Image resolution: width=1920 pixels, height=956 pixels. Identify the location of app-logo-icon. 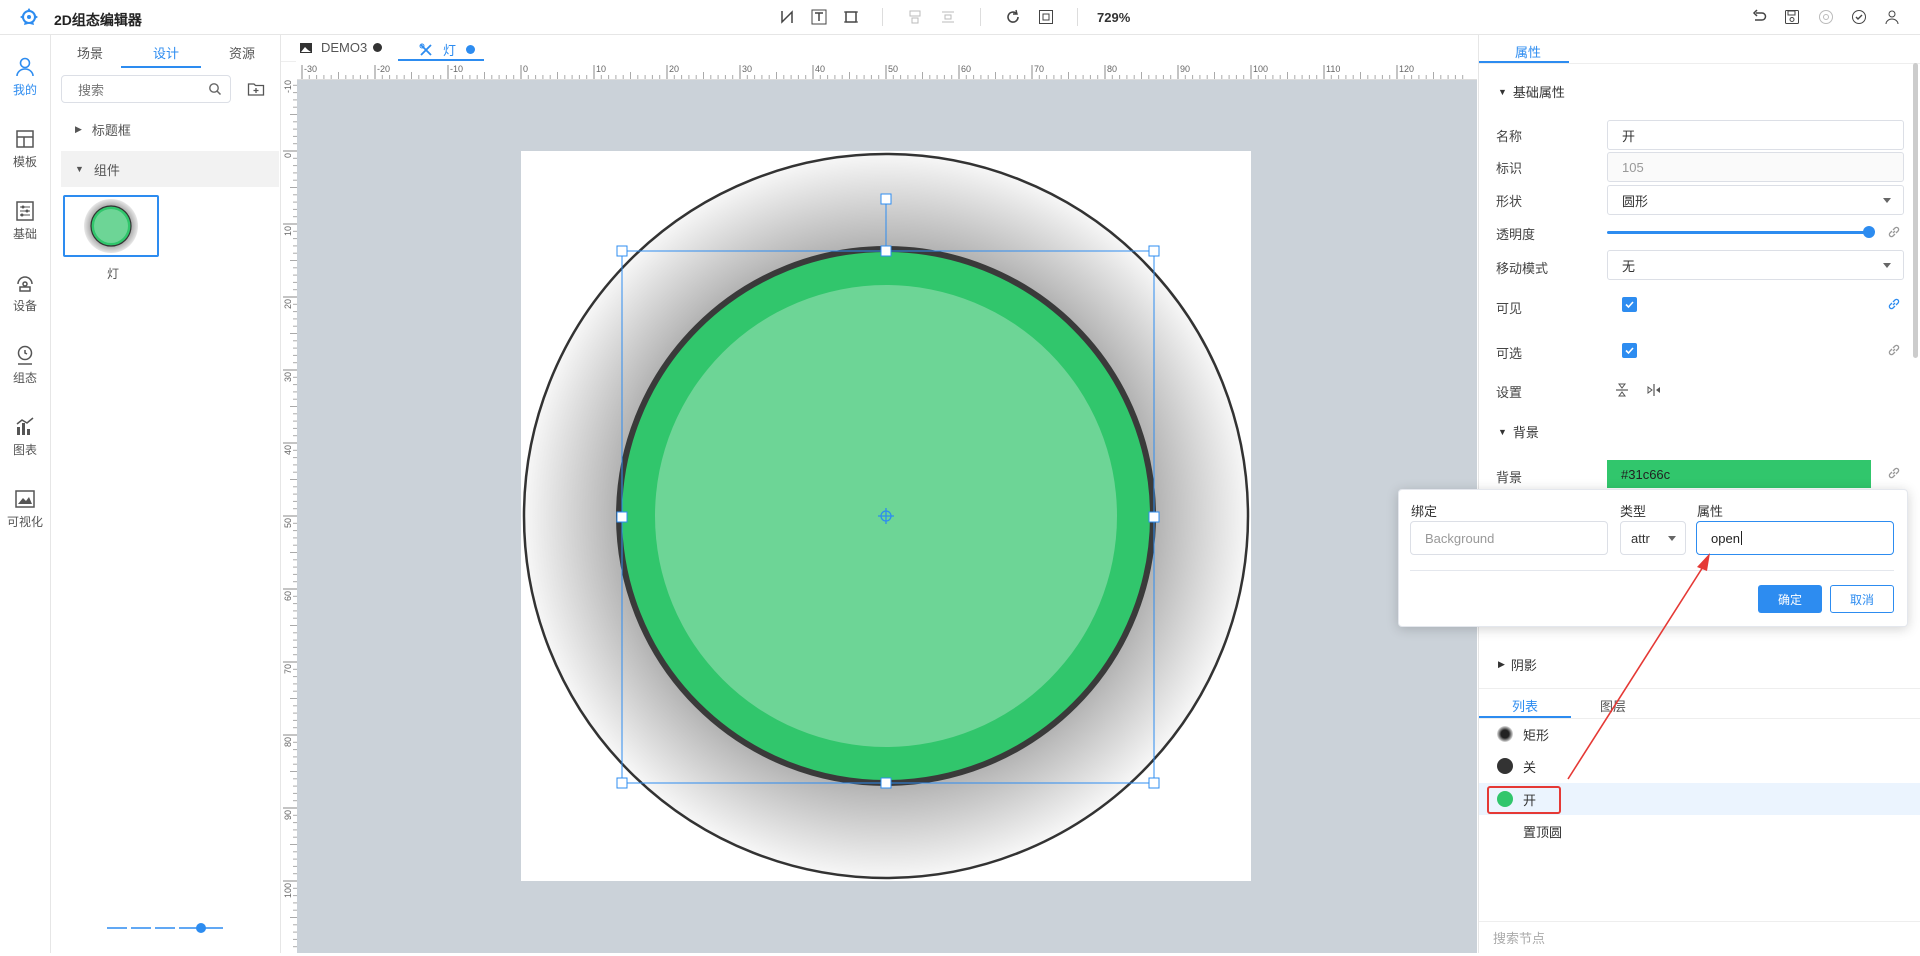
(29, 16).